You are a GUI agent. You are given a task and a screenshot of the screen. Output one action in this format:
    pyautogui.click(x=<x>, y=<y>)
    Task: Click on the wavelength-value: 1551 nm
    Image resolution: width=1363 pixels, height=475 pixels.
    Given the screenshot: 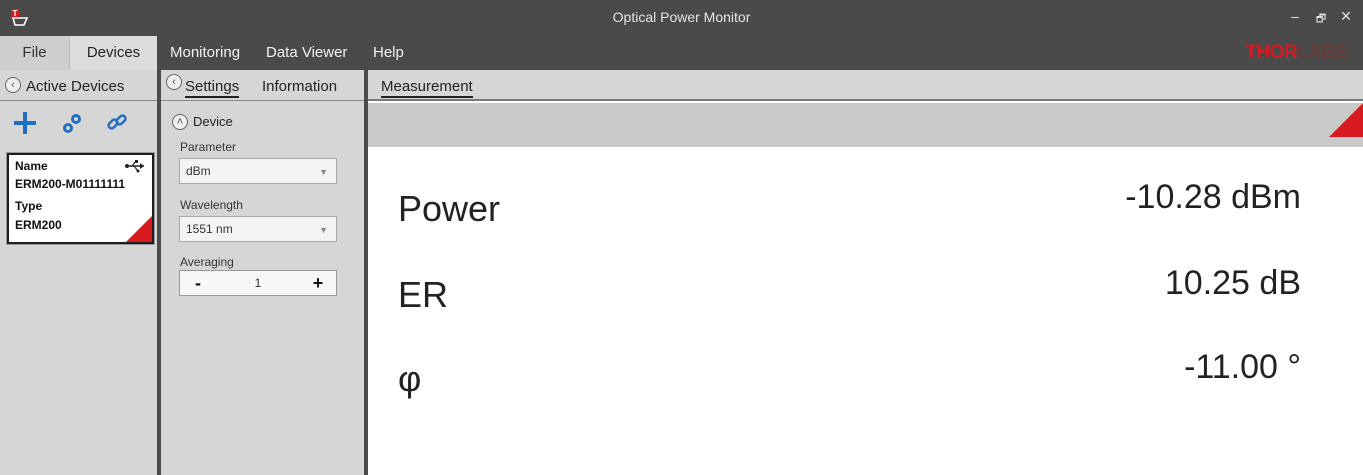 What is the action you would take?
    pyautogui.click(x=209, y=229)
    